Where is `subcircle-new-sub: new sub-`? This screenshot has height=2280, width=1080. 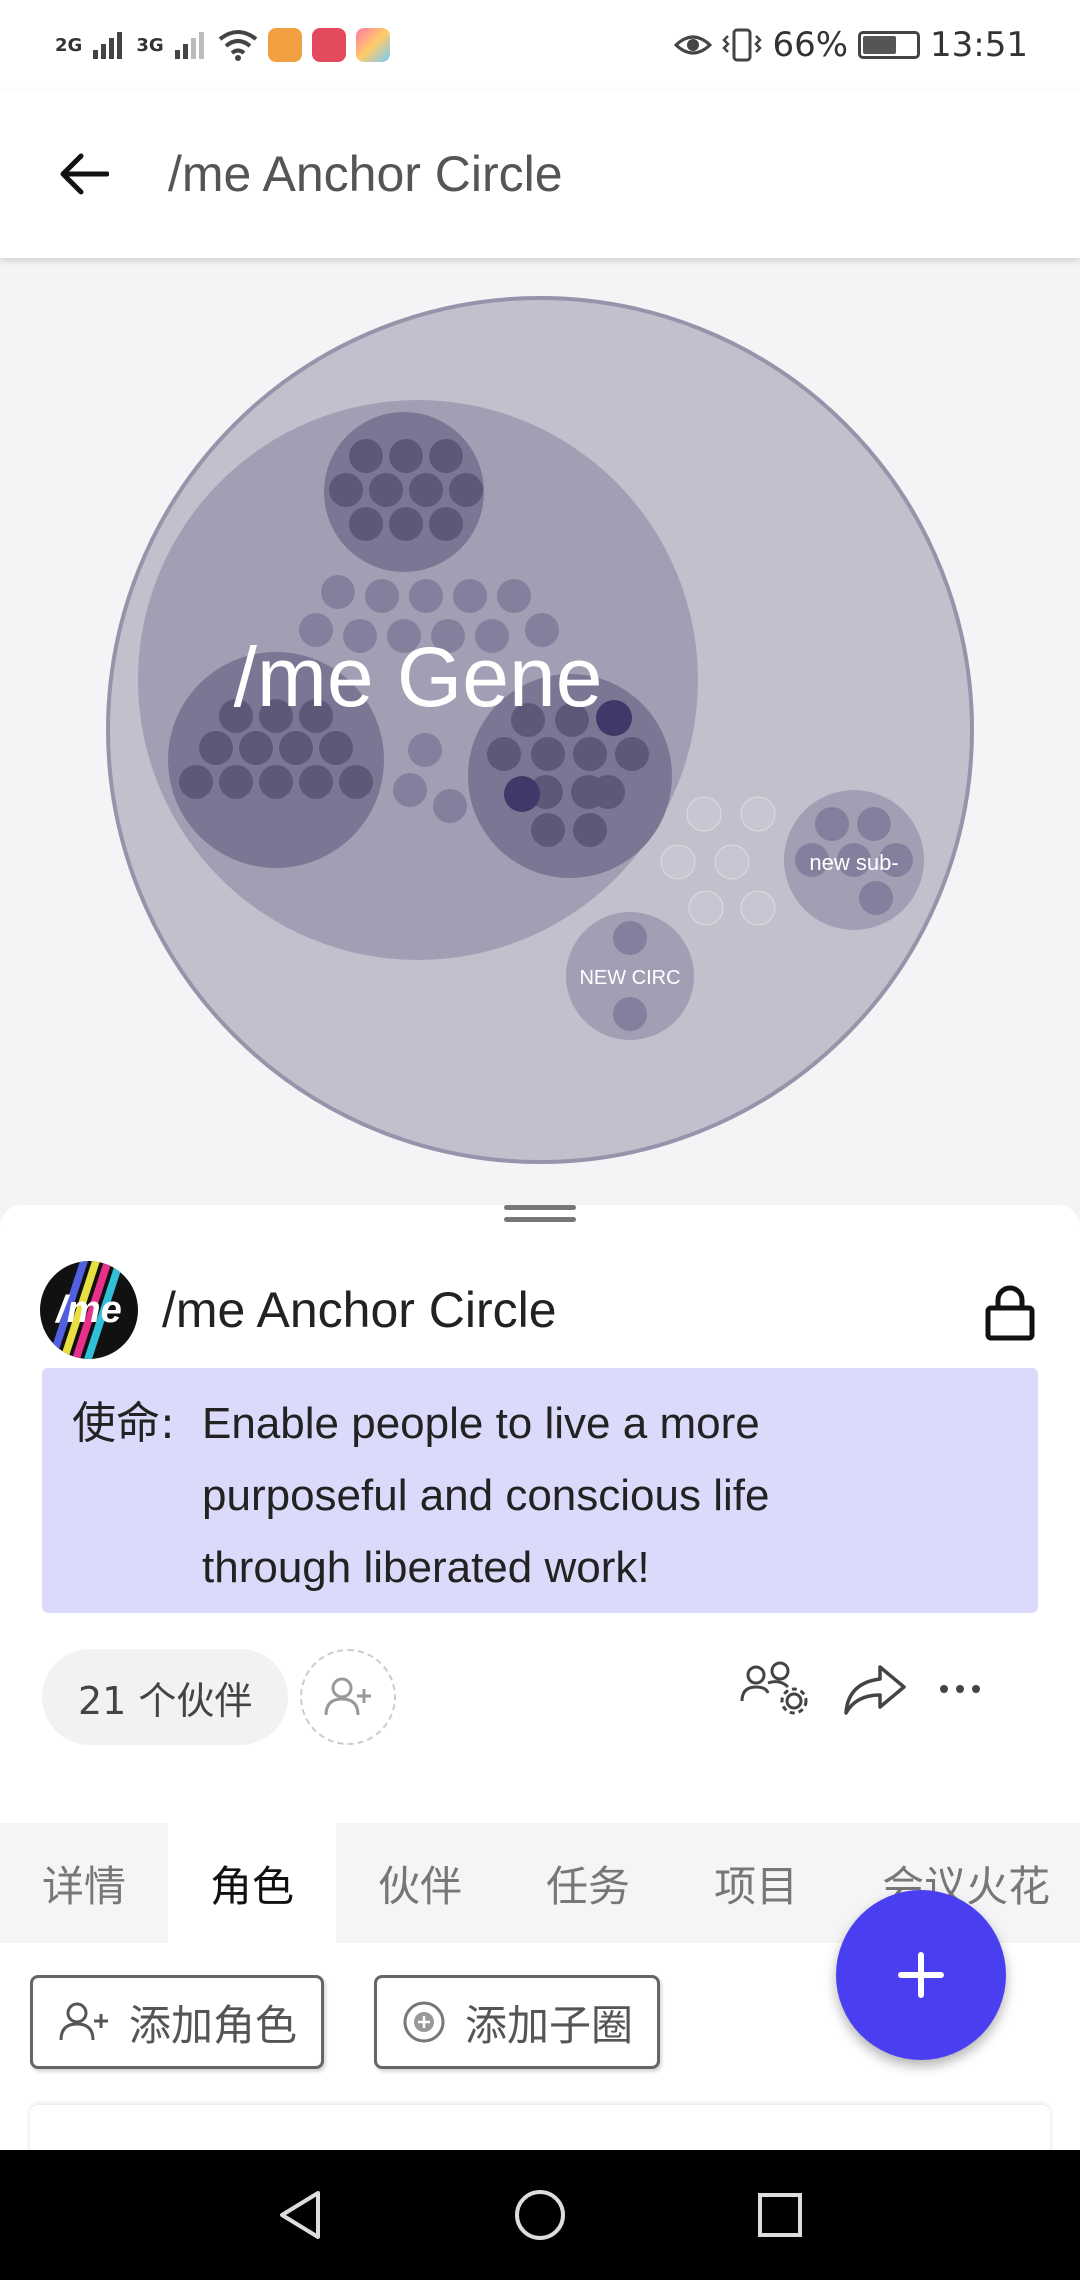
subcircle-new-sub: new sub- is located at coordinates (854, 860).